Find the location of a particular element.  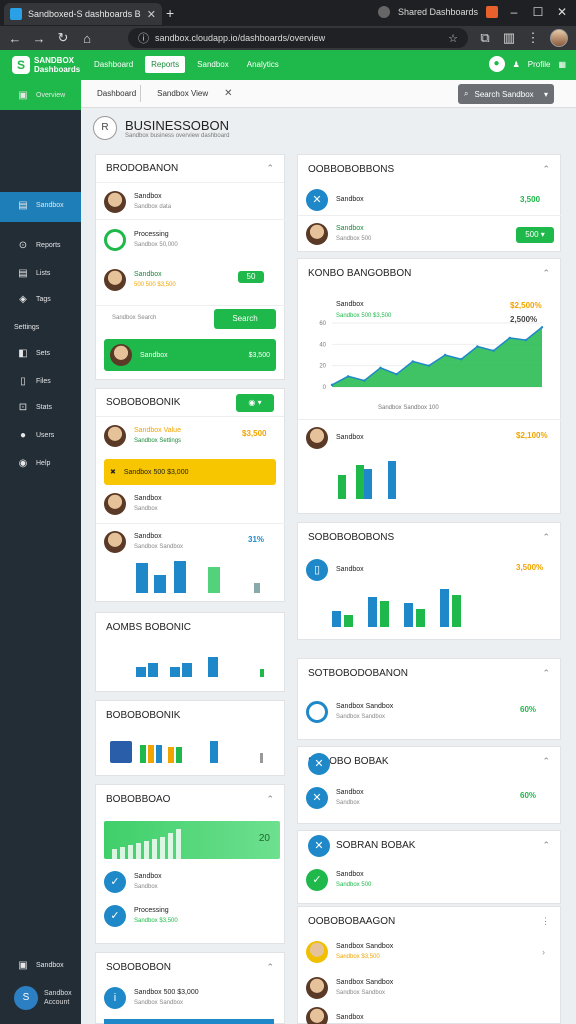

sidebar-item: ● Users is located at coordinates (36, 435).